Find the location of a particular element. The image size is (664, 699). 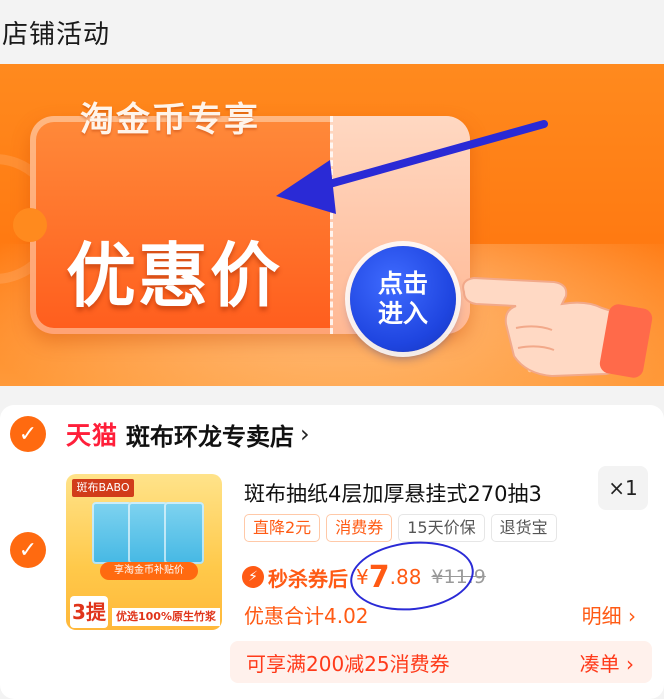

tag-price-protection: 15天价保 is located at coordinates (441, 528).